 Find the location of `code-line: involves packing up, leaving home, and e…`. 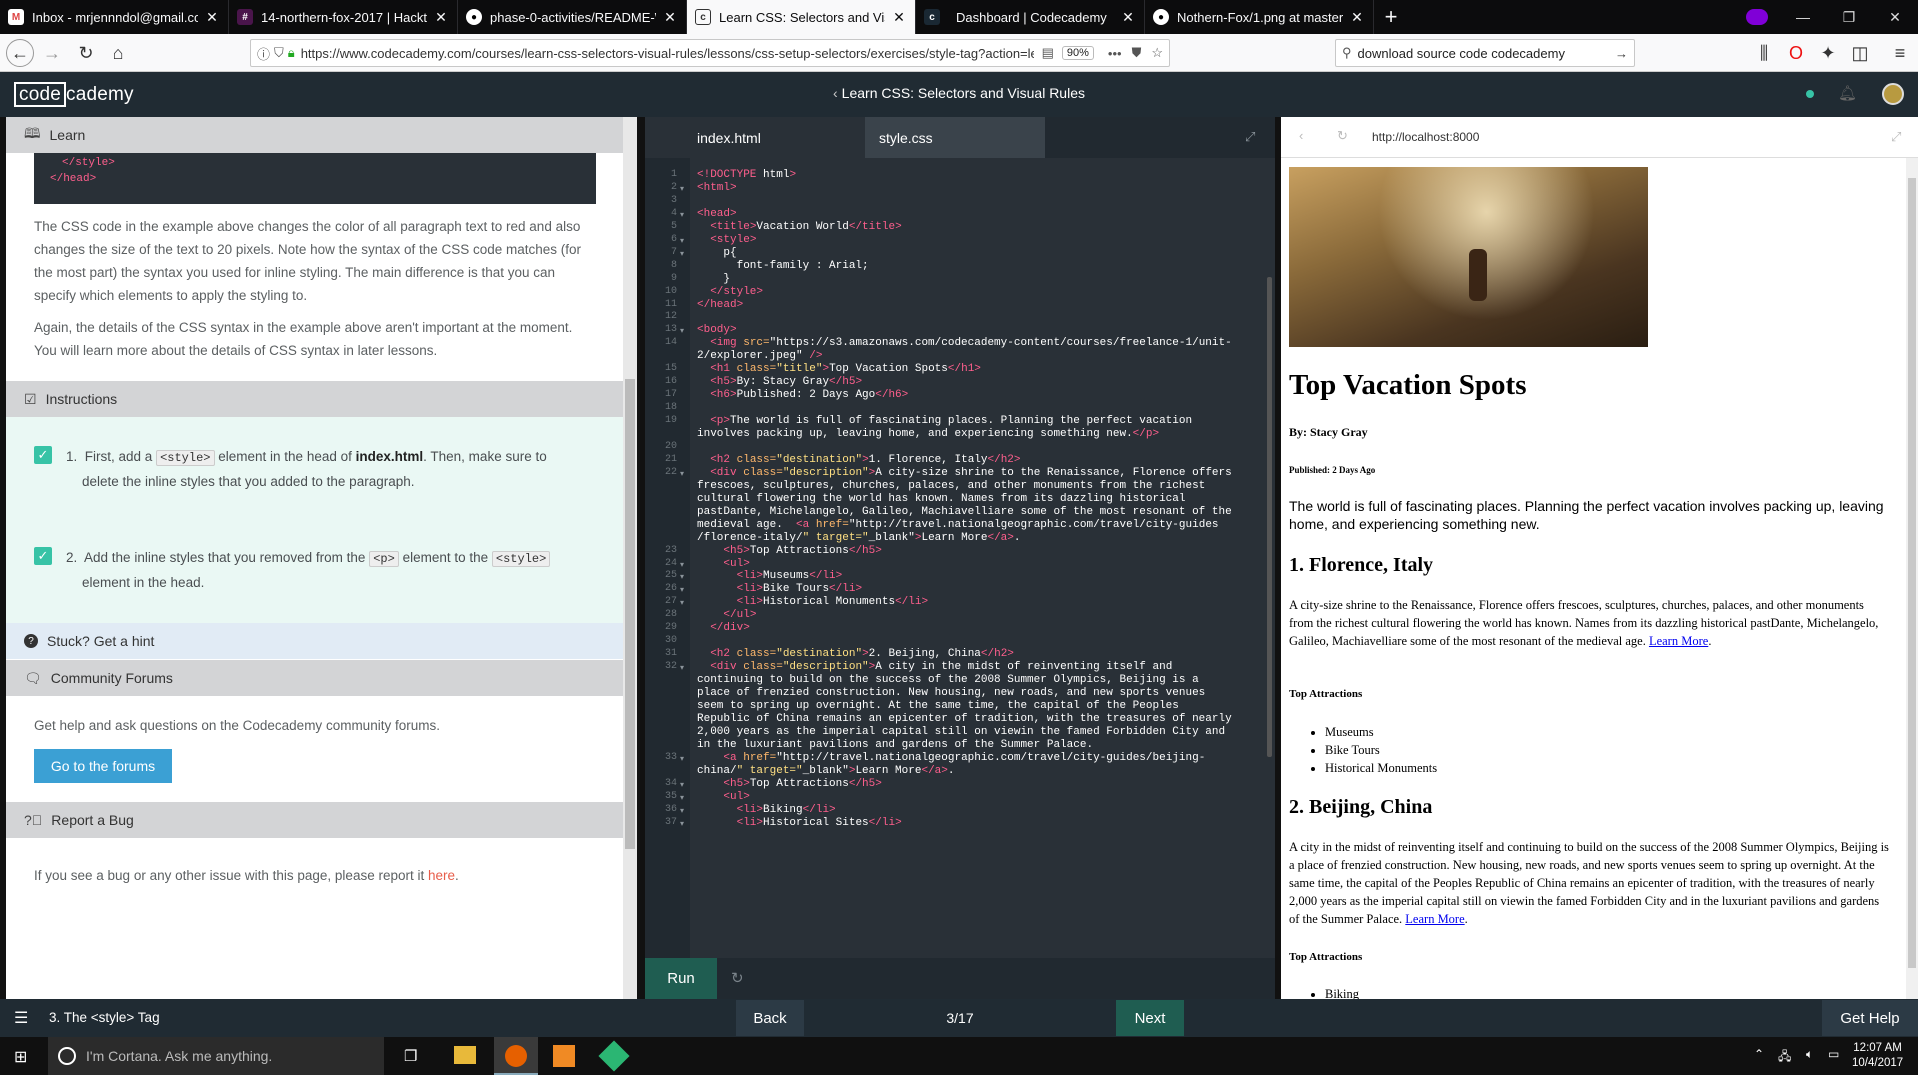

code-line: involves packing up, leaving home, and e… is located at coordinates (984, 434).